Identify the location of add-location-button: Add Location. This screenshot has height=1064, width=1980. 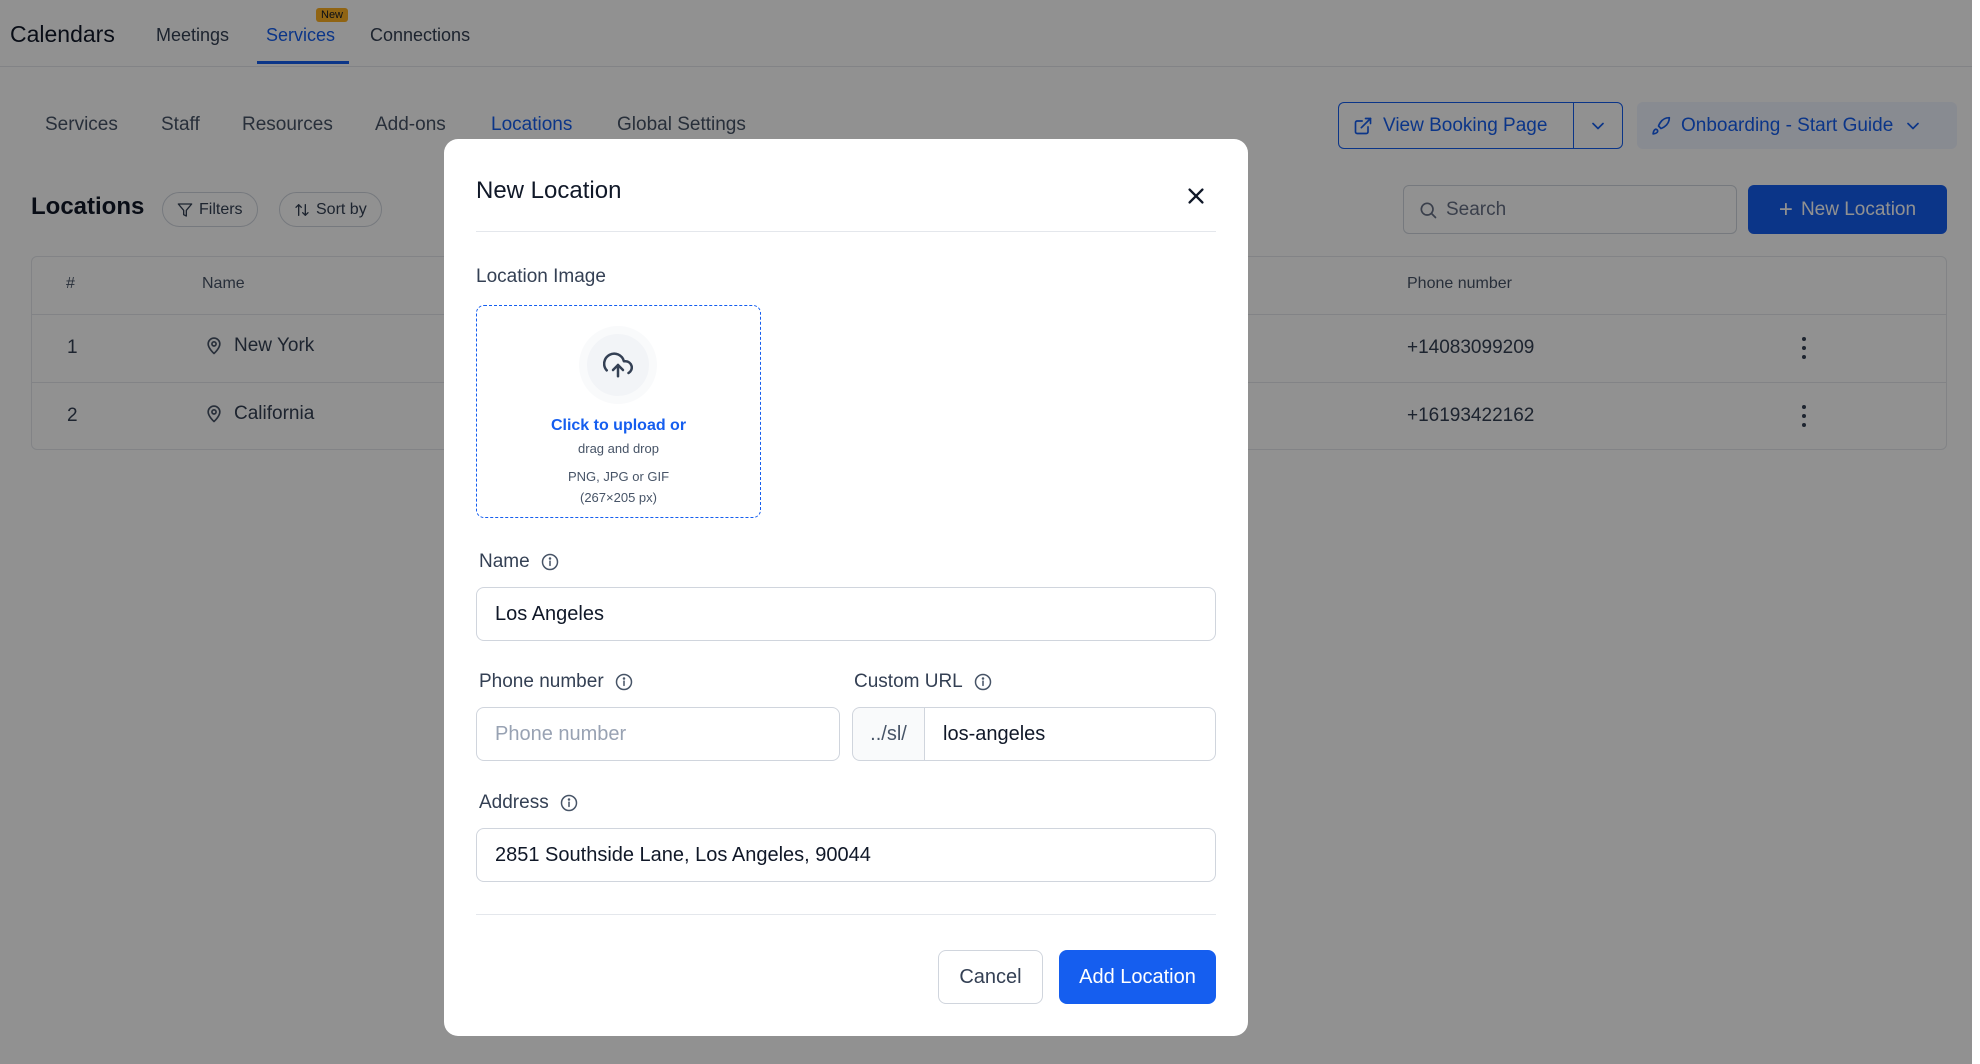
(1137, 977).